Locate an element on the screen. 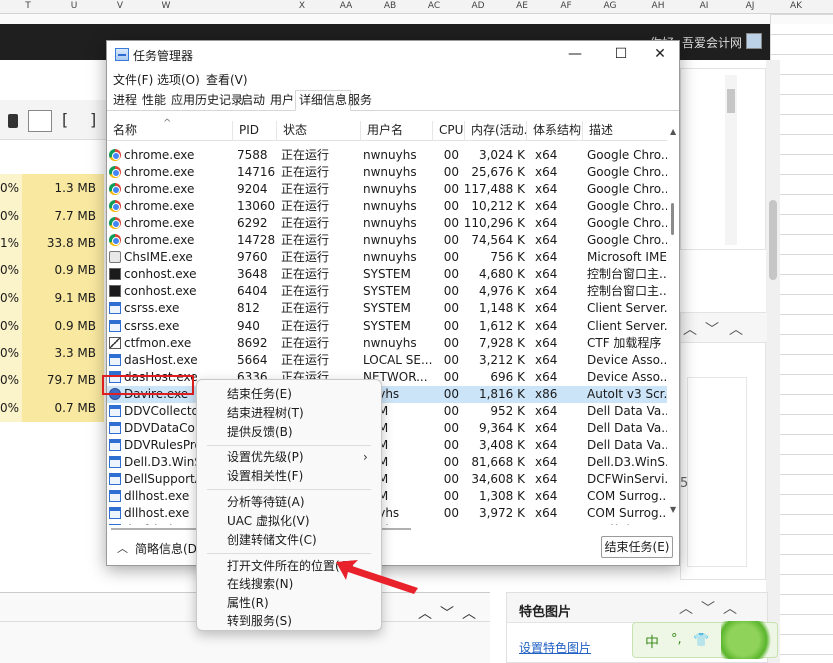 The image size is (833, 663). menu-item-go-to-services: 转到服务(S) is located at coordinates (289, 621).